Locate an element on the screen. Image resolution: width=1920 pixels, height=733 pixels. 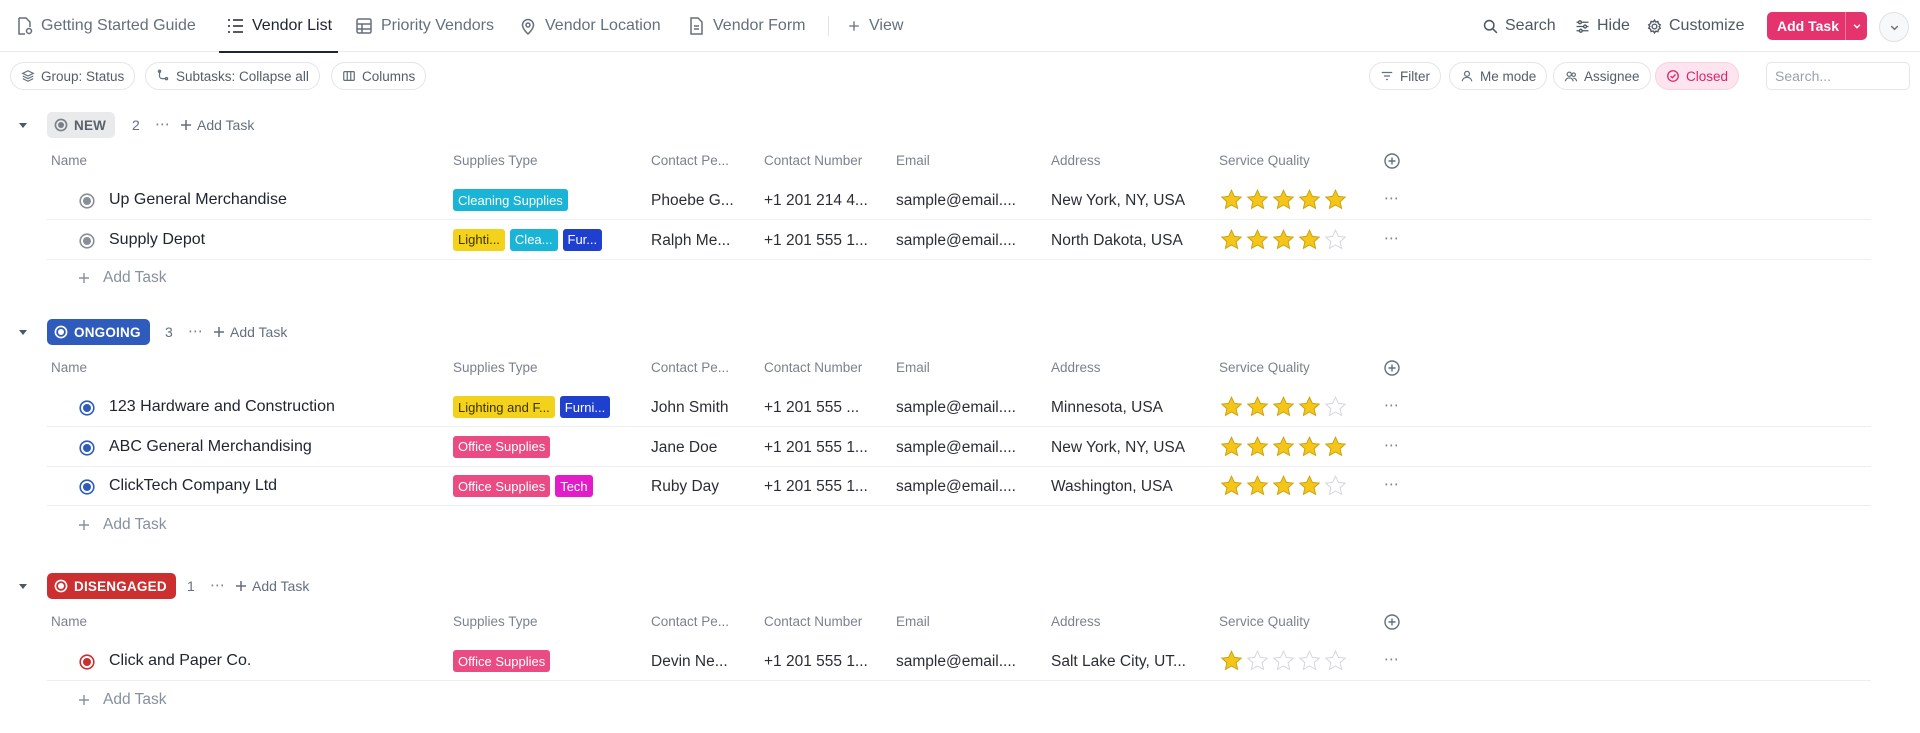
address-cell: Washington, USA is located at coordinates (1121, 487).